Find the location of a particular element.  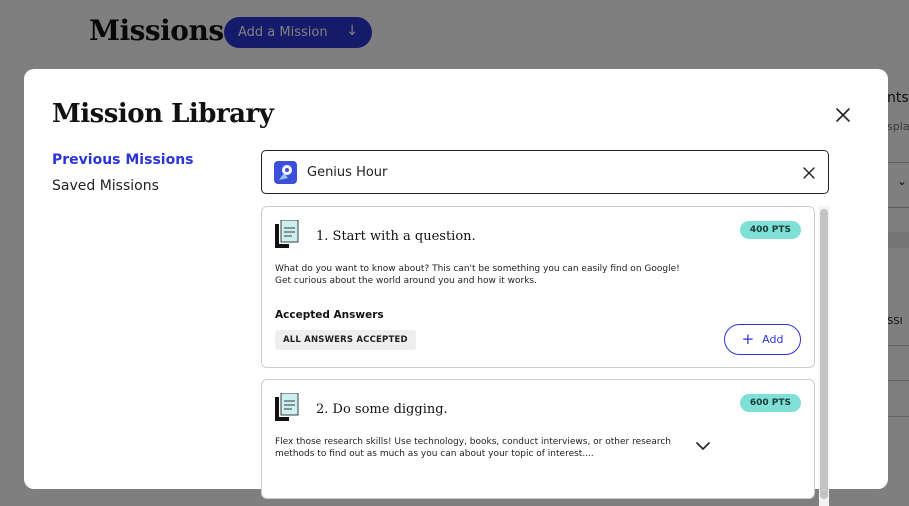

mission-title: 1. Start with a question. is located at coordinates (396, 236).